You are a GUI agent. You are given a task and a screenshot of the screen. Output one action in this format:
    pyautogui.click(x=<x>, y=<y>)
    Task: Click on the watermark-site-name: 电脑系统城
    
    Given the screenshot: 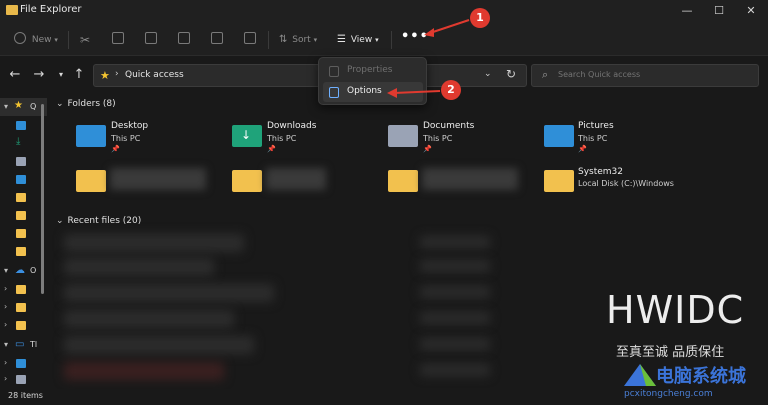 What is the action you would take?
    pyautogui.click(x=701, y=376)
    